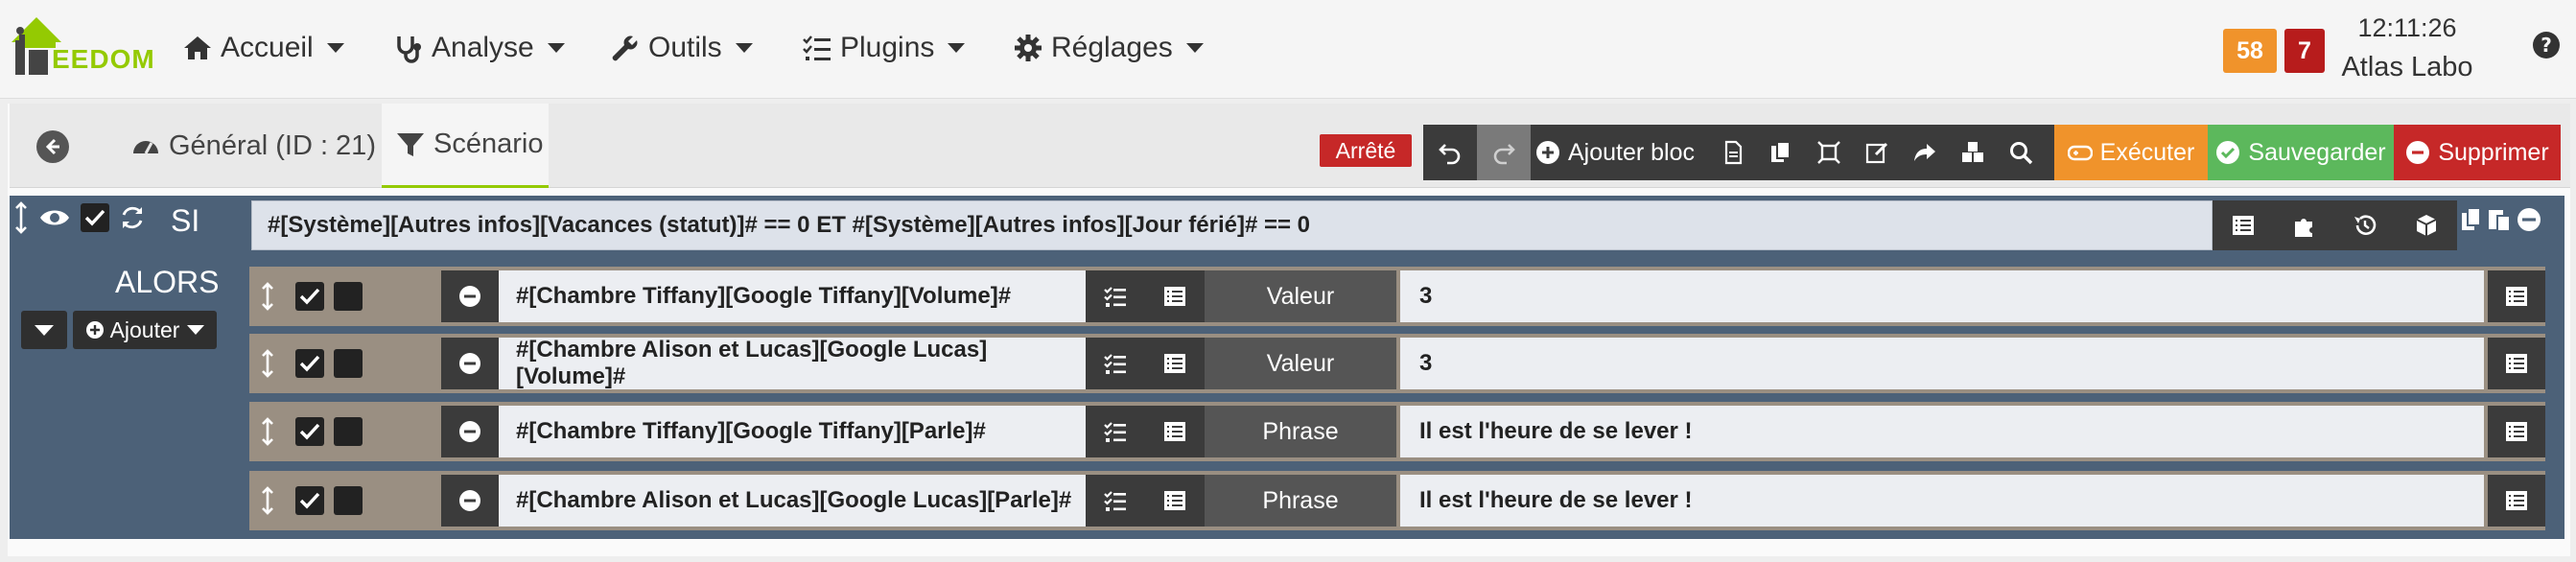  I want to click on wrench-icon, so click(625, 48).